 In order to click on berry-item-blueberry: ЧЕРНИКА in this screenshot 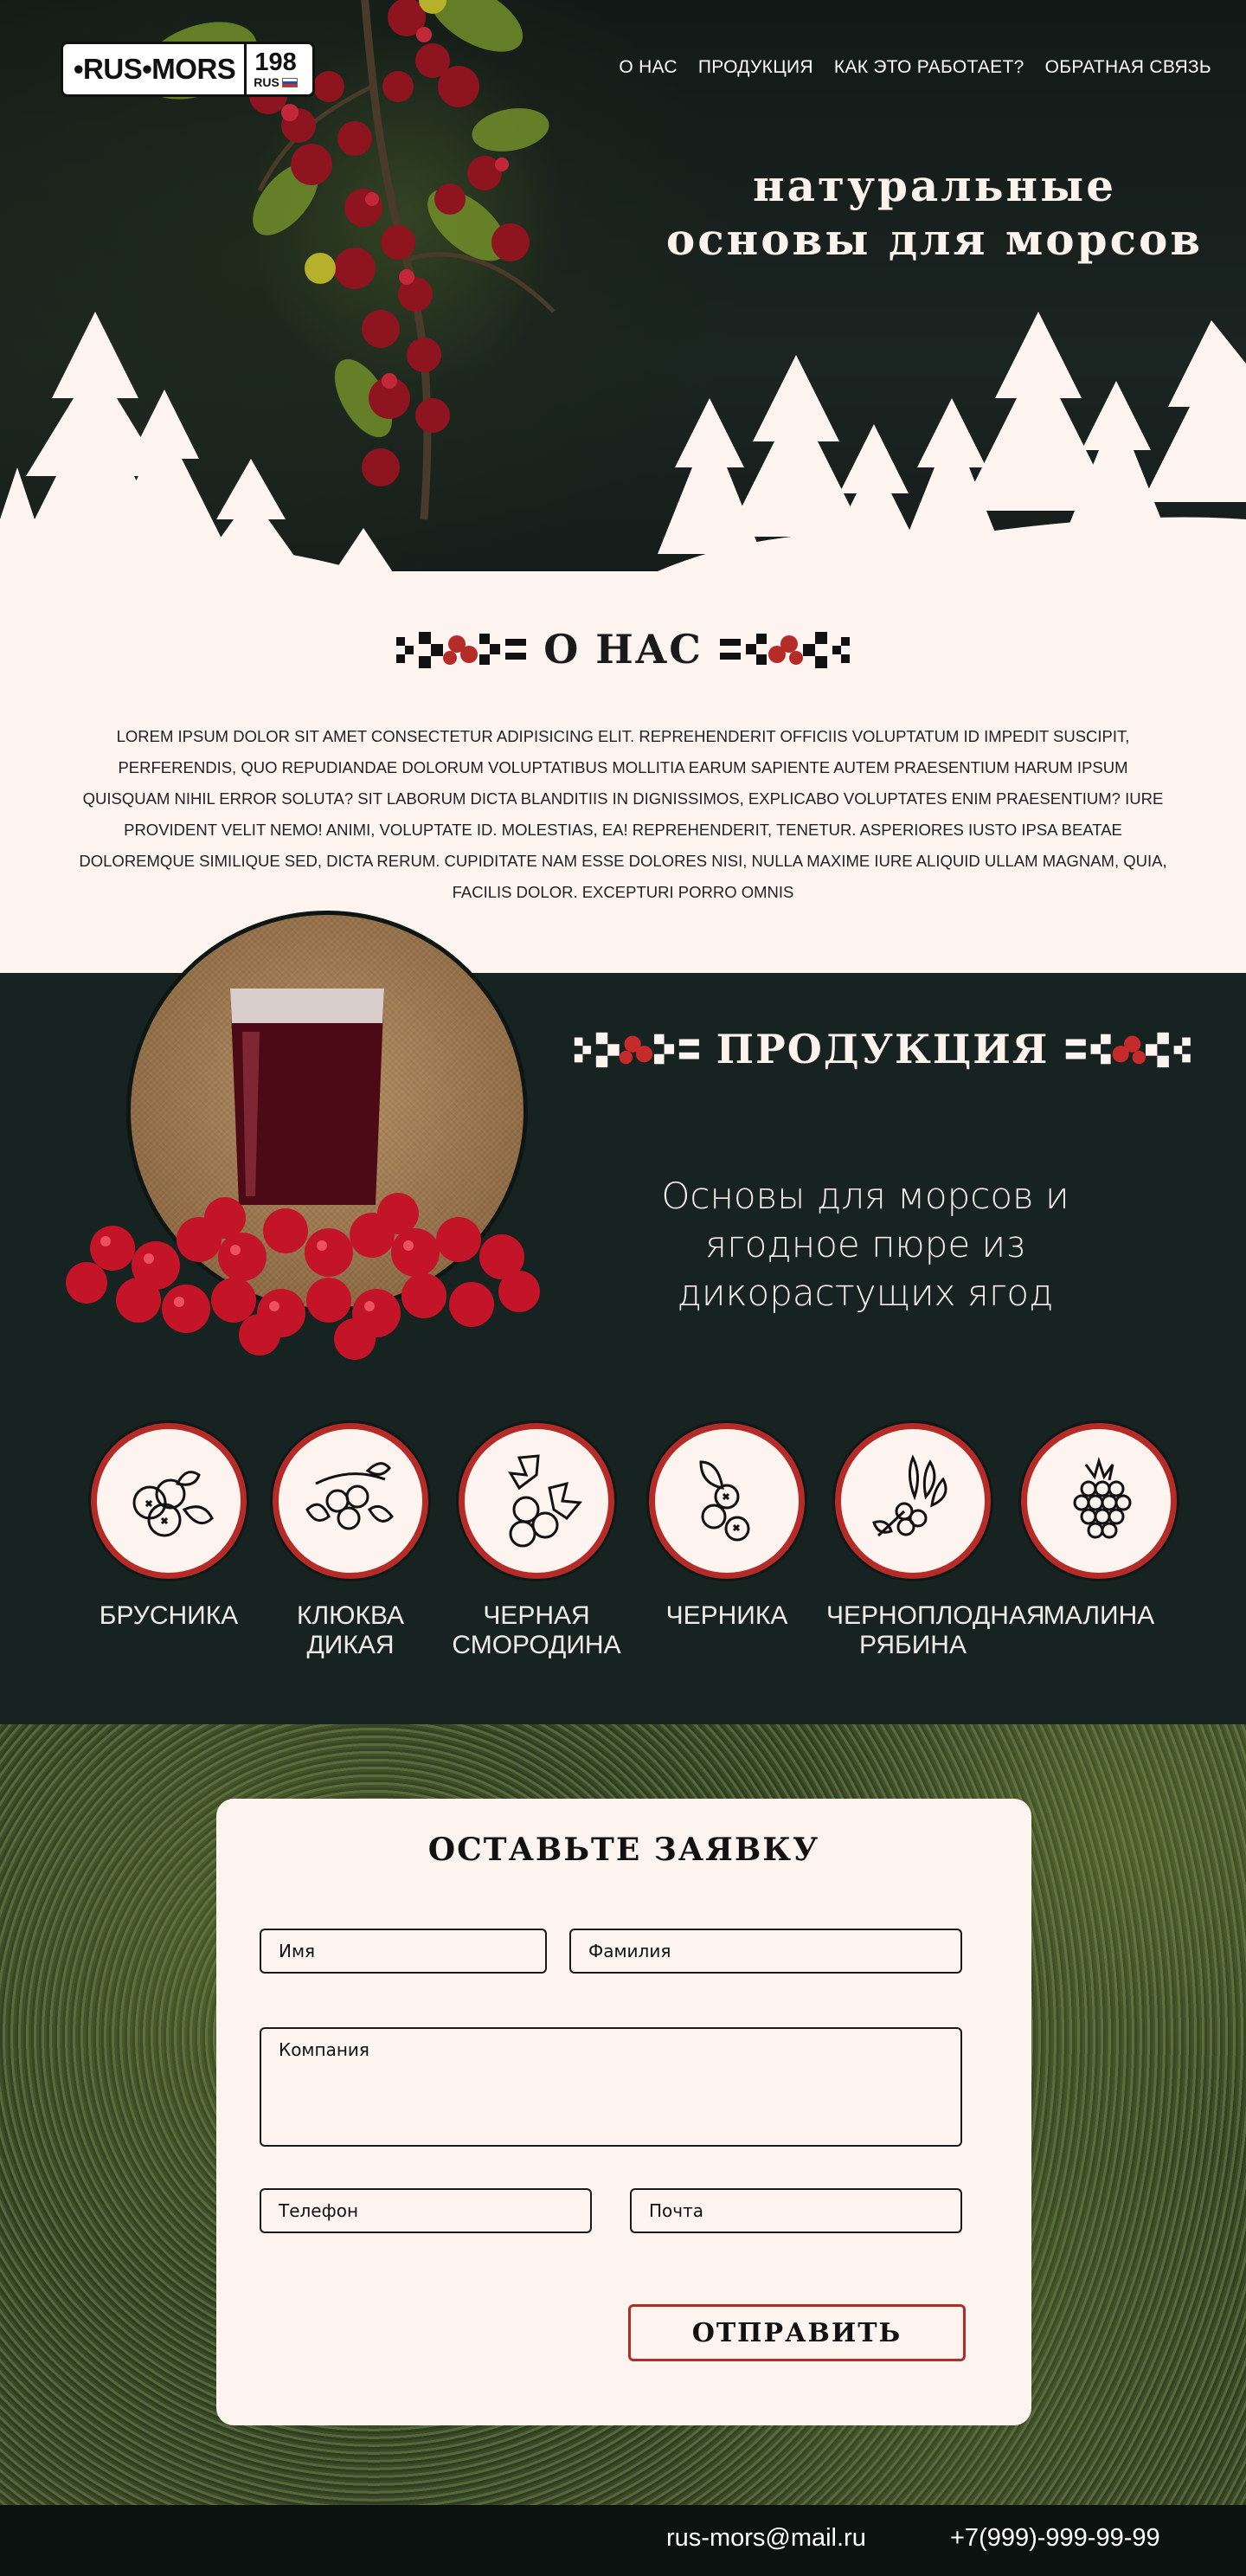, I will do `click(727, 1527)`.